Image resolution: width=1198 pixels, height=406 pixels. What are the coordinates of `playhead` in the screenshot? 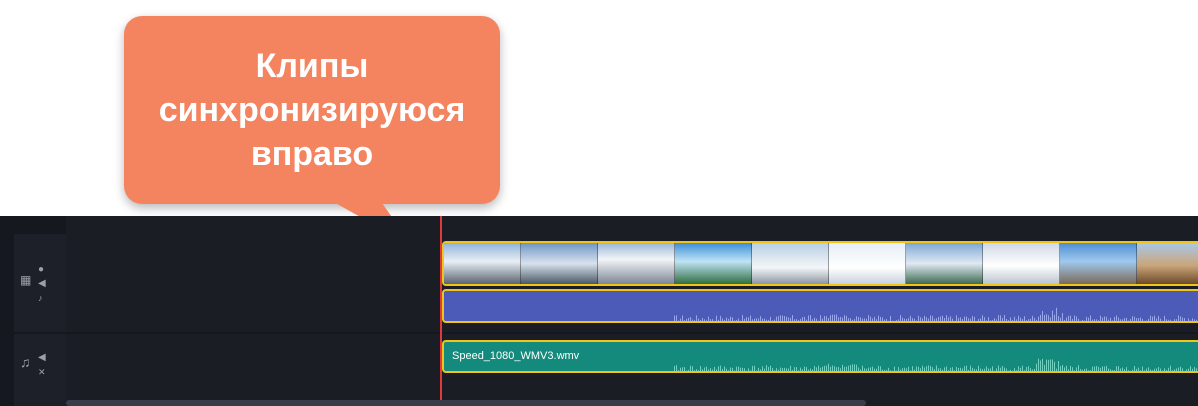 It's located at (441, 311).